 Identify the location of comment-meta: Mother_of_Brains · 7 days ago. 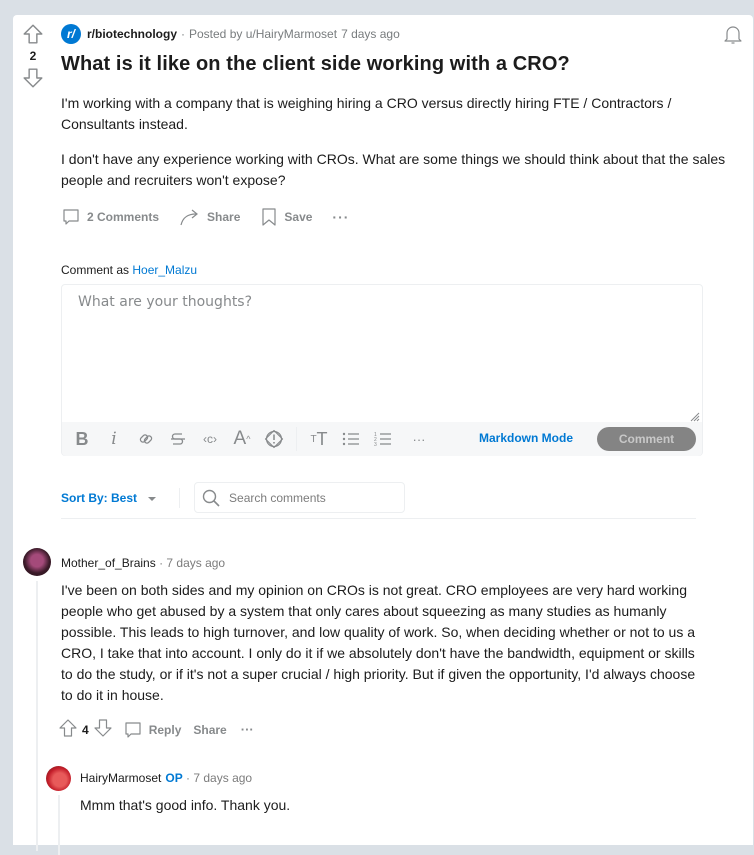
(143, 563).